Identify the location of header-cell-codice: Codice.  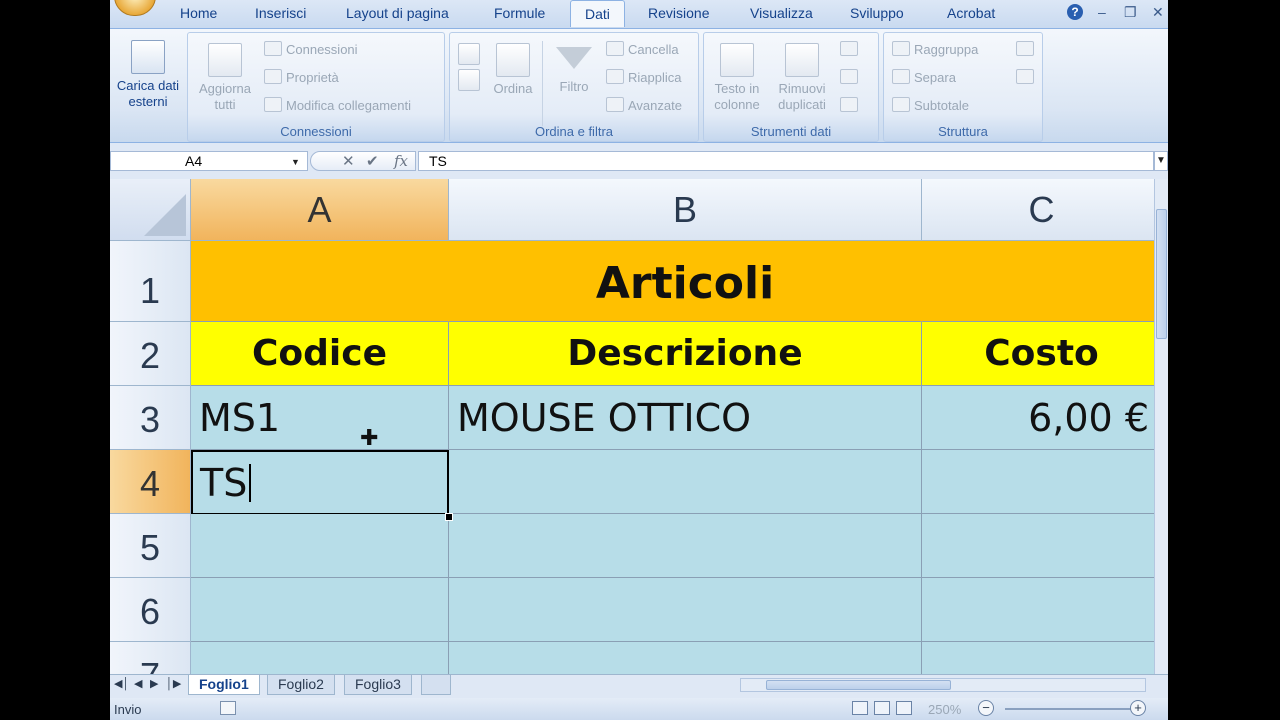
(320, 354).